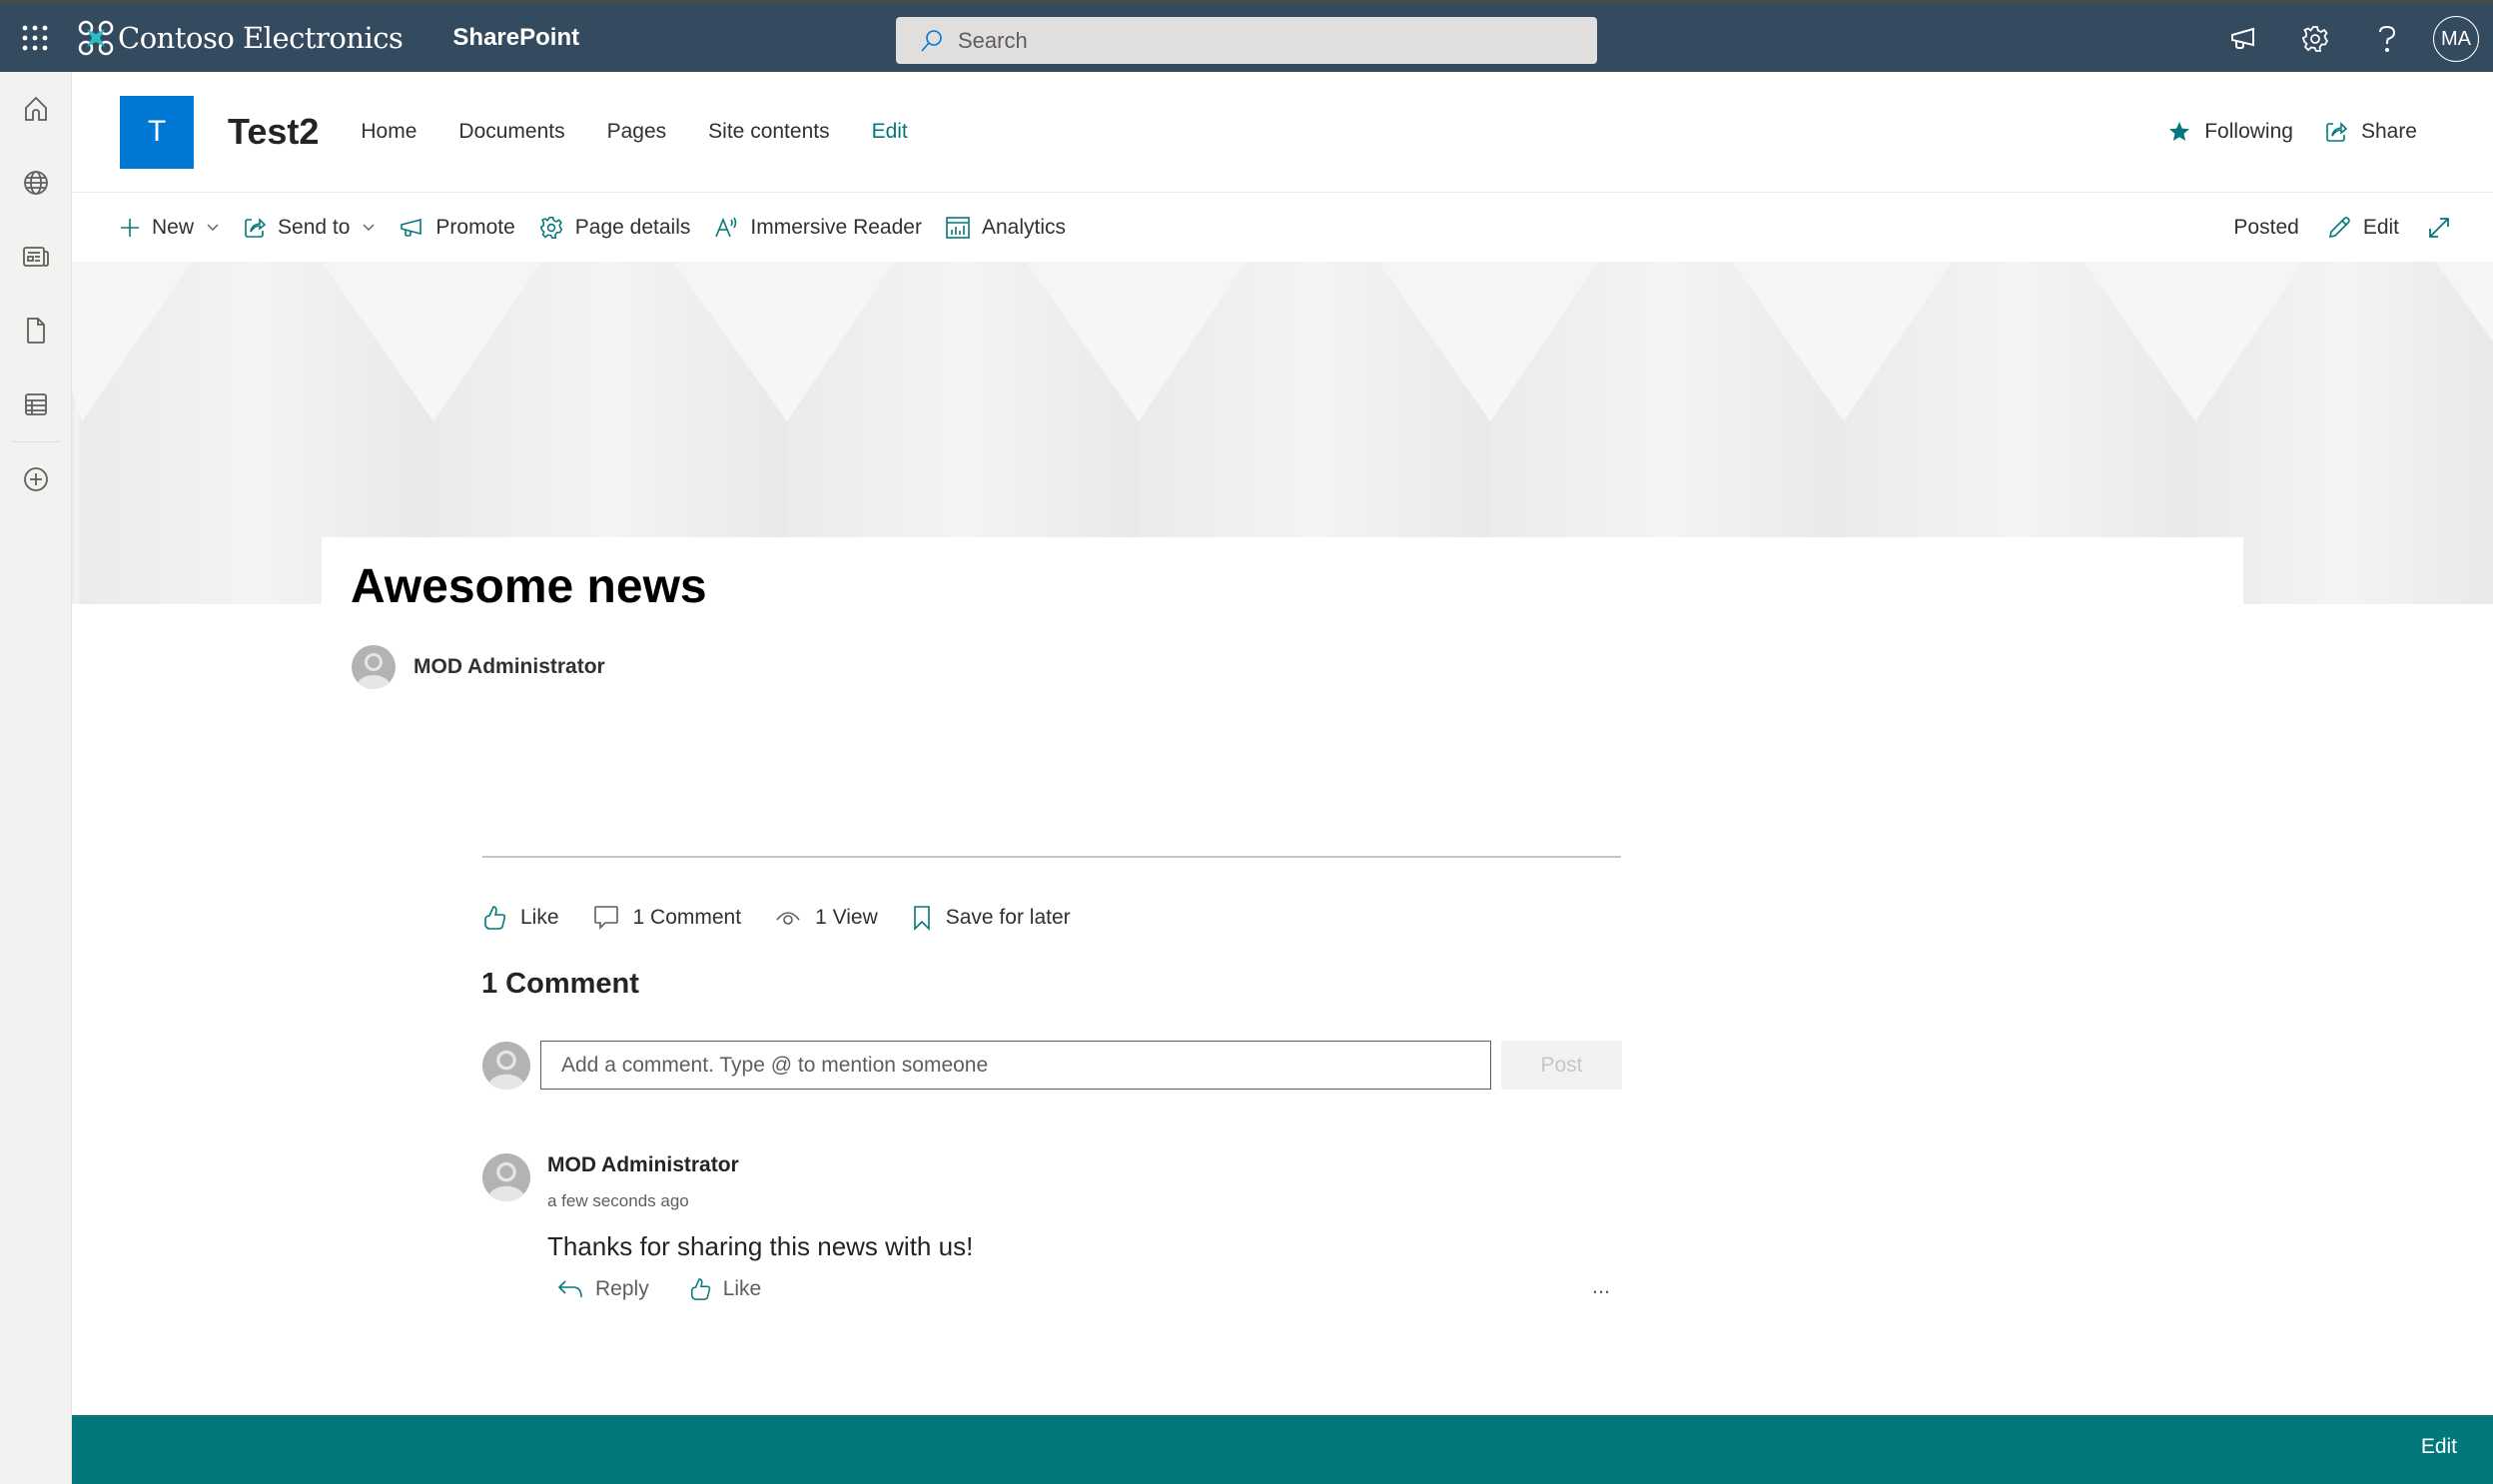 Image resolution: width=2493 pixels, height=1484 pixels. I want to click on send-to-label: Send to, so click(314, 227).